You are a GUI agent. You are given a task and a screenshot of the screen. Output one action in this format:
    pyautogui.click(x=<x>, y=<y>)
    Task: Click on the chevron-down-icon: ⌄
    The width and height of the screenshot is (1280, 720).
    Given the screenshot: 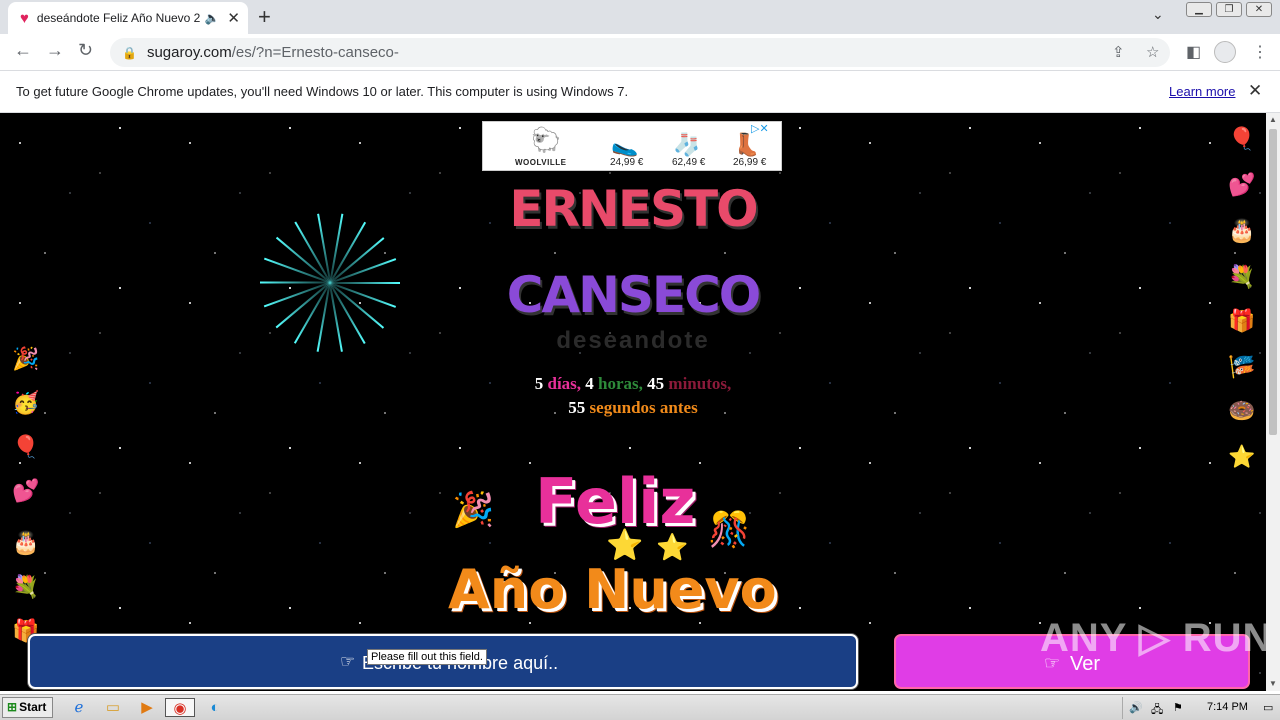 What is the action you would take?
    pyautogui.click(x=1158, y=14)
    